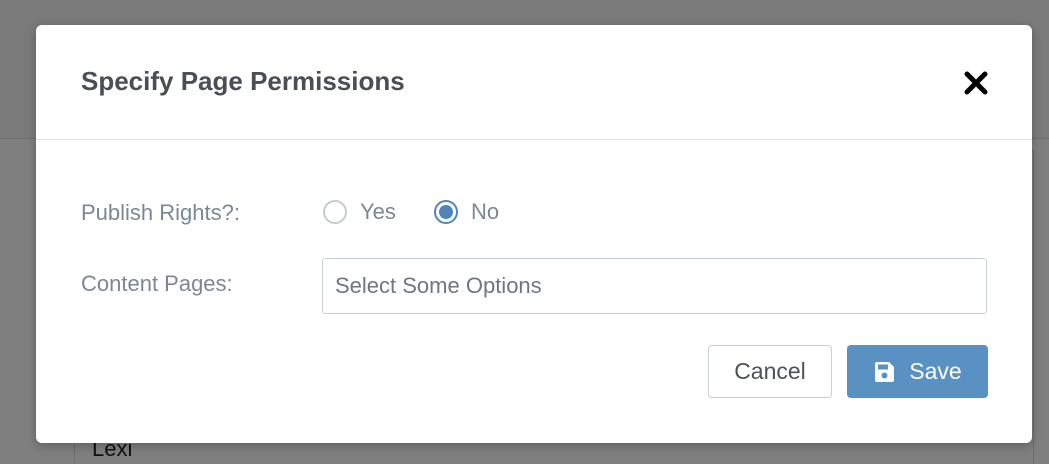 This screenshot has width=1049, height=464. Describe the element at coordinates (485, 212) in the screenshot. I see `radio-no-label: No` at that location.